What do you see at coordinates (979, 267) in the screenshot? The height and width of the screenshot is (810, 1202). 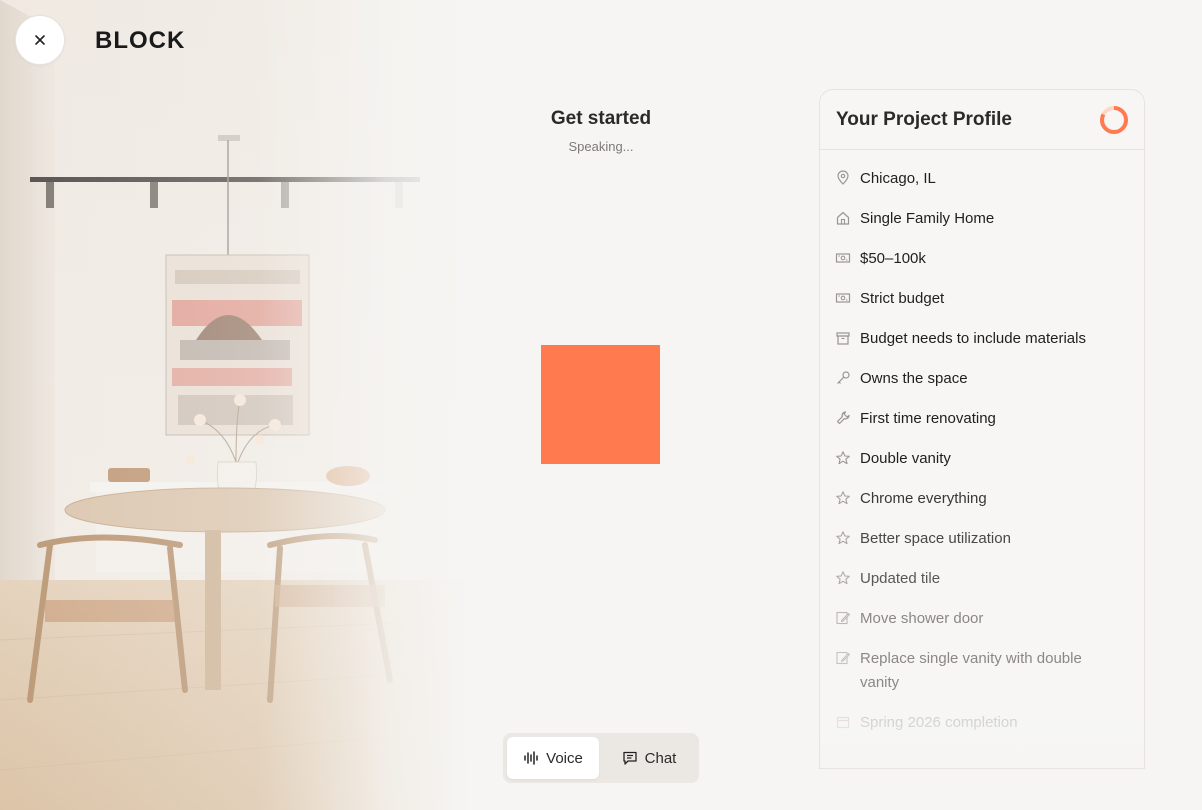 I see `profile-item-budget-range: $50–100k` at bounding box center [979, 267].